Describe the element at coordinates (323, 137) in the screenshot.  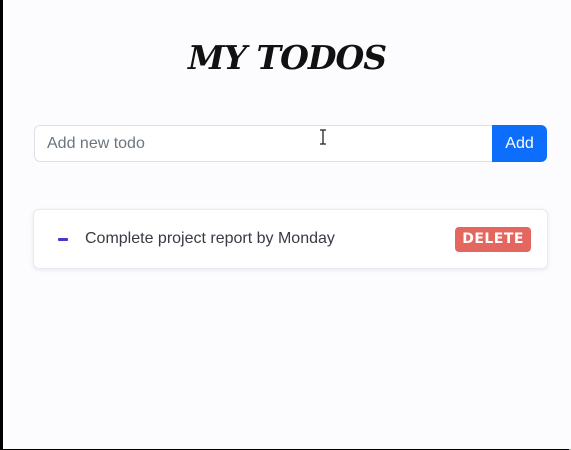
I see `text-cursor-icon` at that location.